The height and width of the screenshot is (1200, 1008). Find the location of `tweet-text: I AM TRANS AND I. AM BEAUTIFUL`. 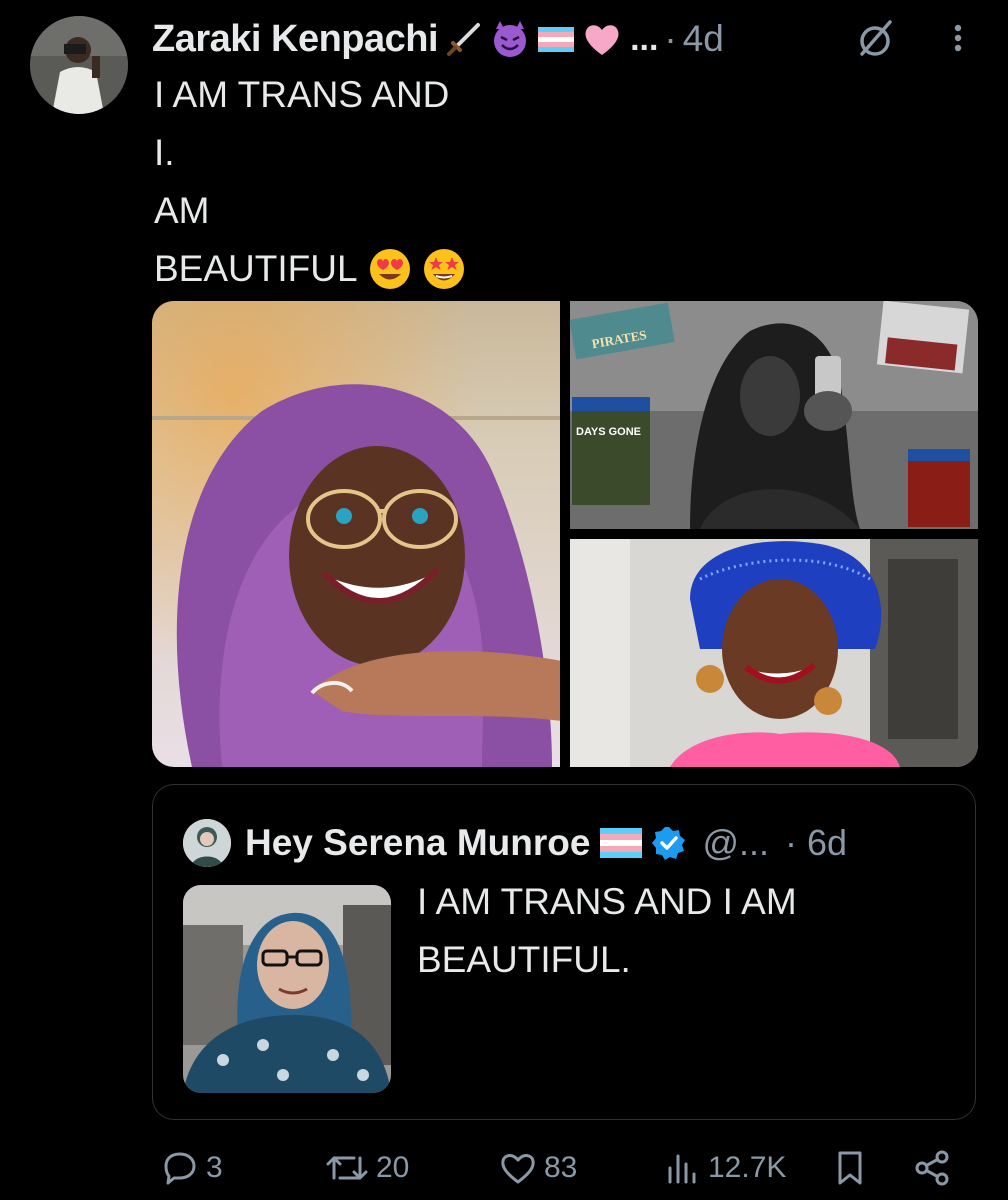

tweet-text: I AM TRANS AND I. AM BEAUTIFUL is located at coordinates (310, 182).